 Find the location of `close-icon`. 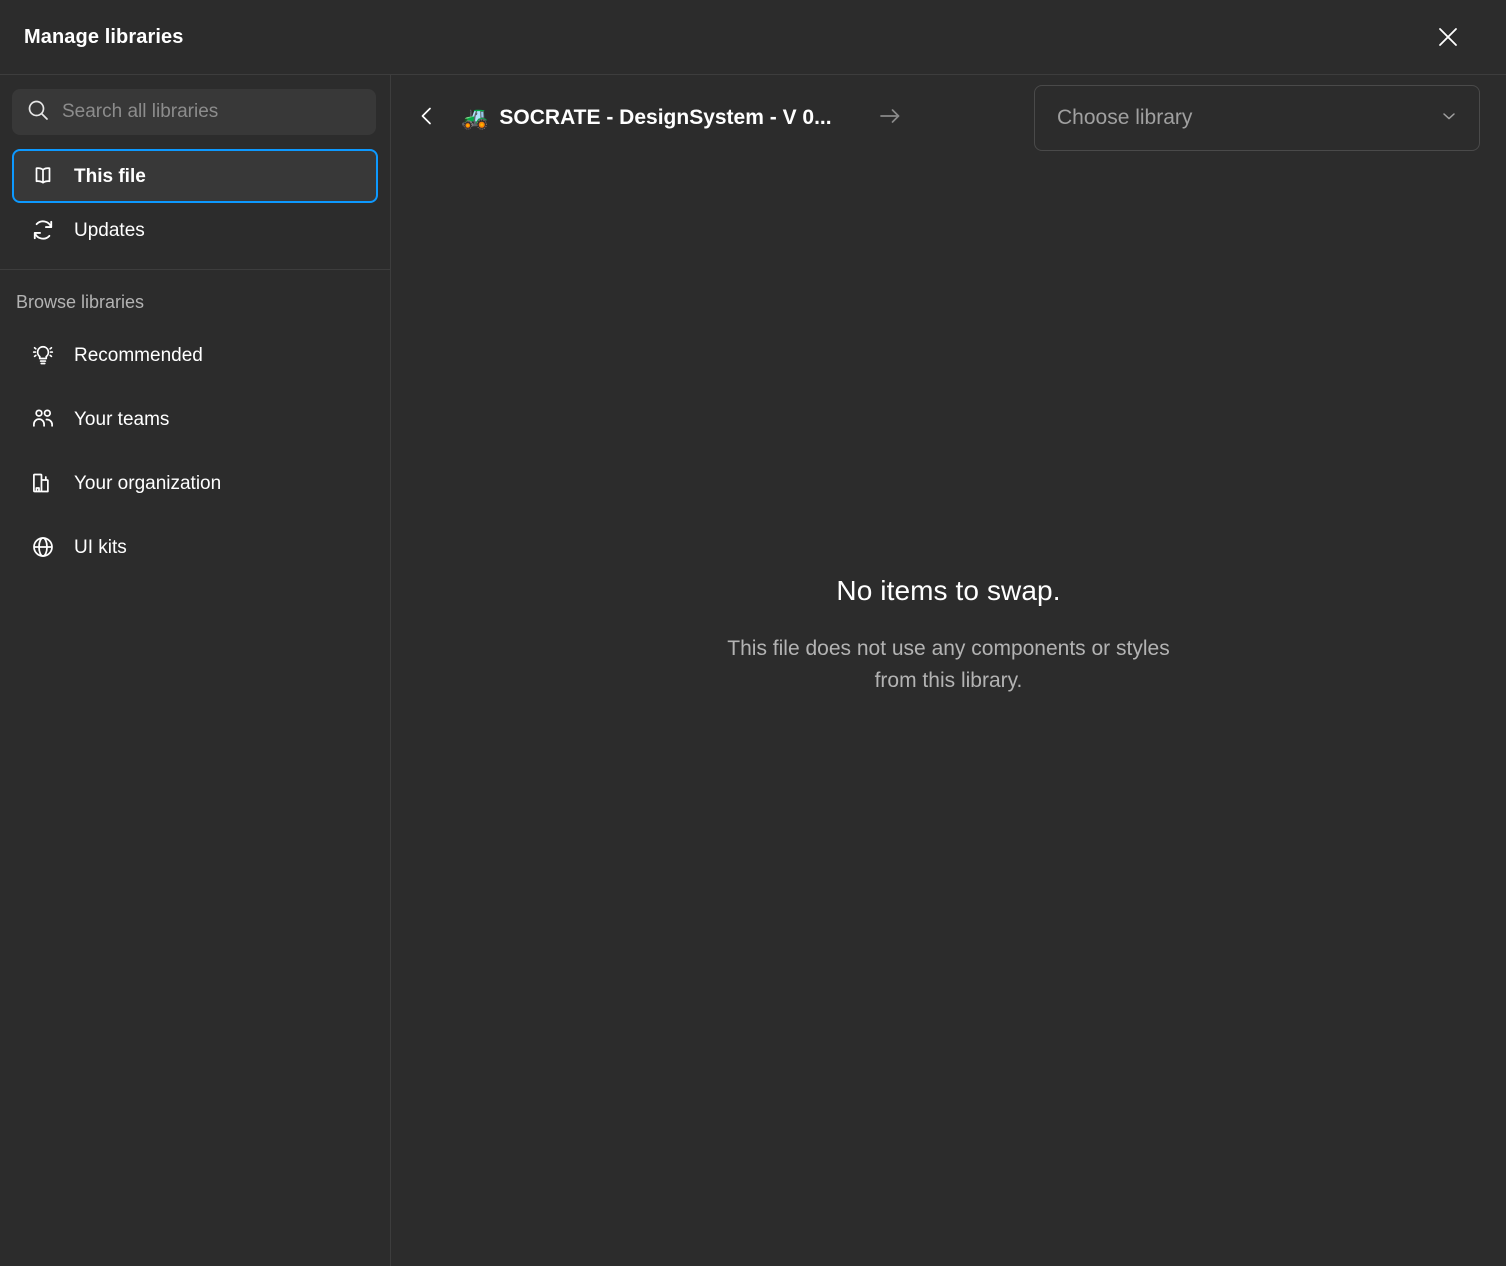

close-icon is located at coordinates (1448, 37).